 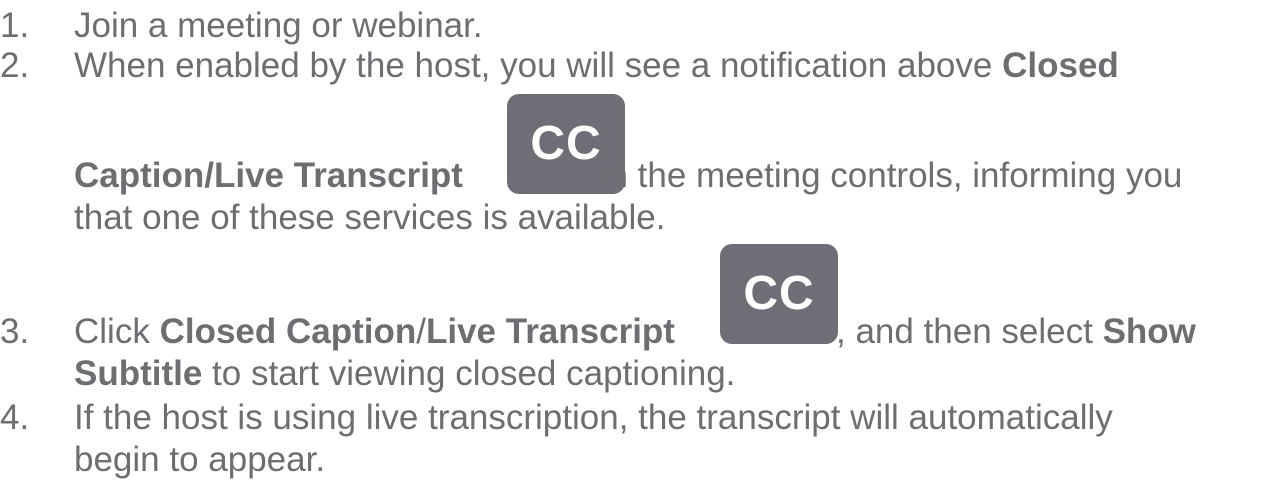 I want to click on step-number: 4., so click(x=15, y=417).